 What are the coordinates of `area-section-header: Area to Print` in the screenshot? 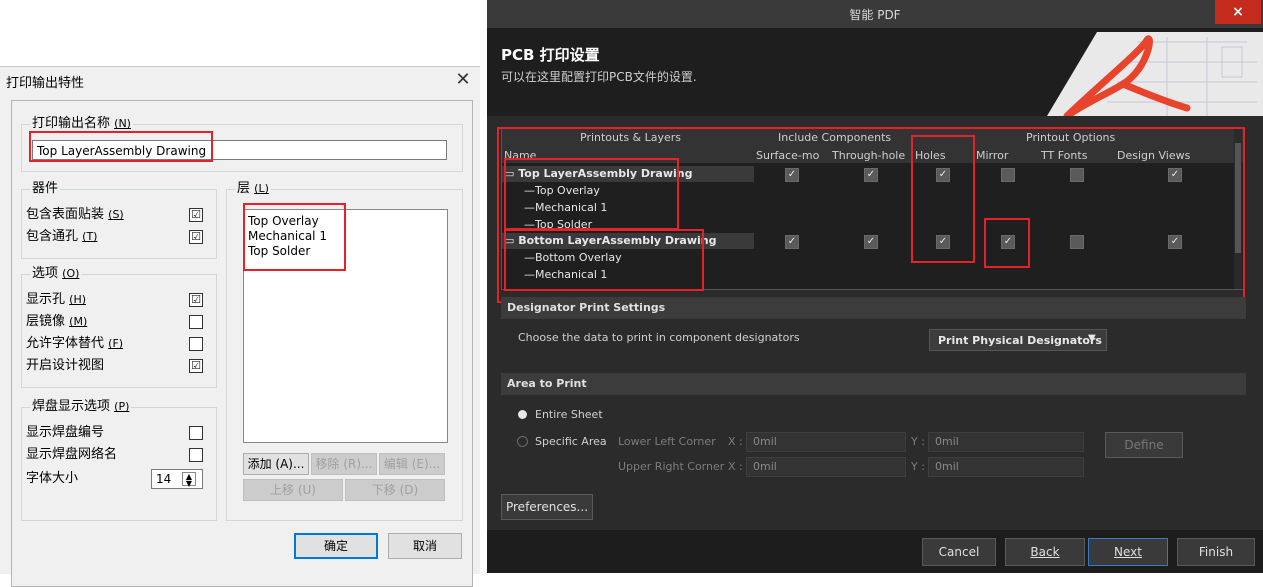 It's located at (873, 384).